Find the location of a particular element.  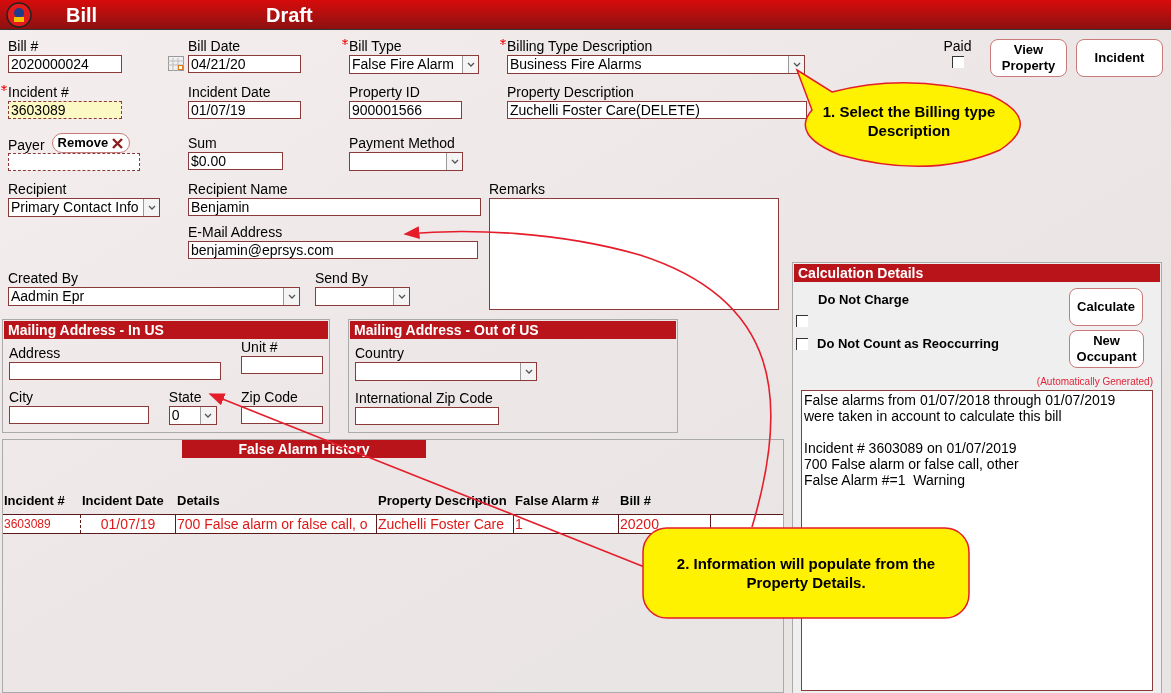

calendar-icon is located at coordinates (176, 63).